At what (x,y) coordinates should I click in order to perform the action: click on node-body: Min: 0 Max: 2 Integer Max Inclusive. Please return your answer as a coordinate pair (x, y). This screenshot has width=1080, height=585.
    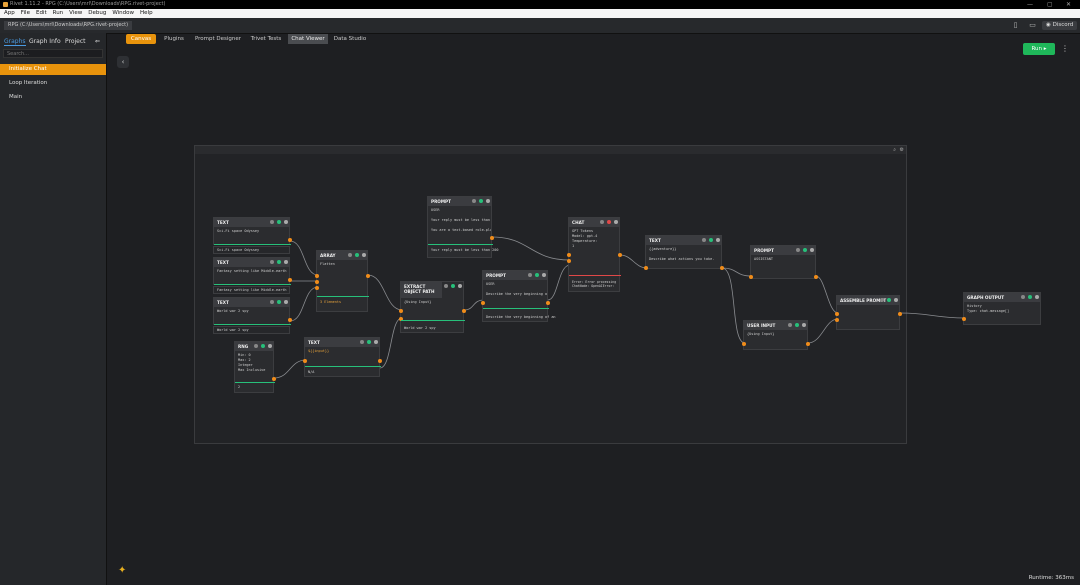
    Looking at the image, I should click on (252, 362).